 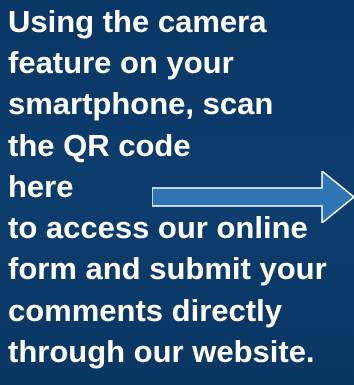 What do you see at coordinates (41, 186) in the screenshot?
I see `instruction-line-5: here` at bounding box center [41, 186].